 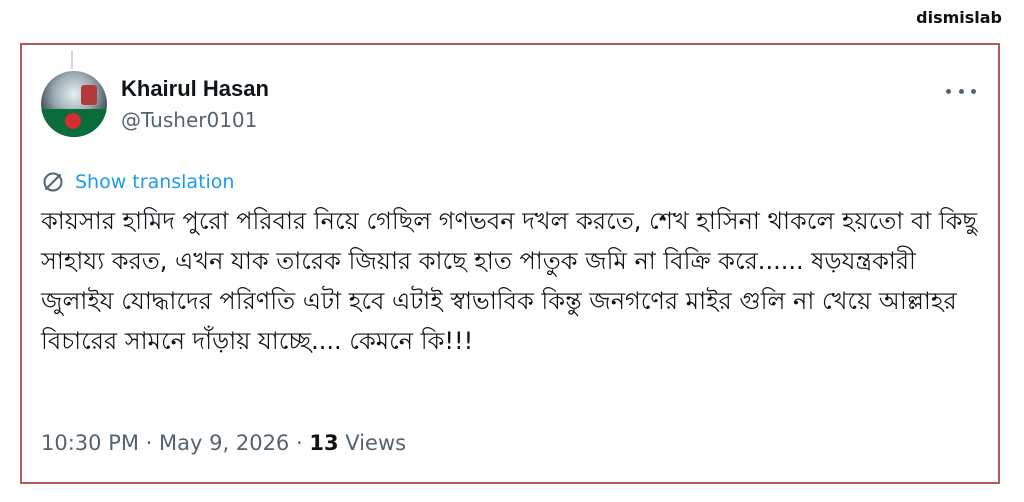 I want to click on author-handle: @Tusher0101, so click(x=189, y=120).